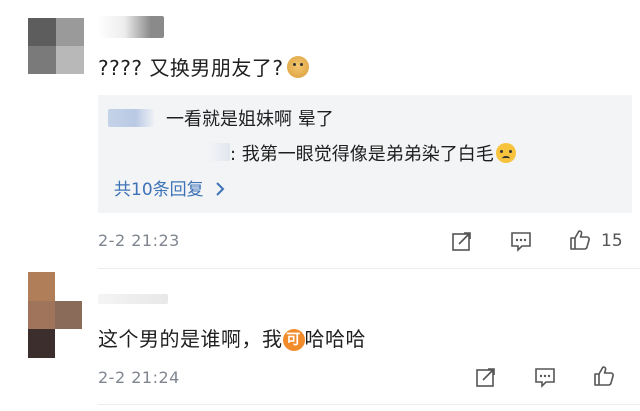 This screenshot has height=411, width=640. Describe the element at coordinates (204, 66) in the screenshot. I see `comment-text: ???? 又换男朋友了?` at that location.